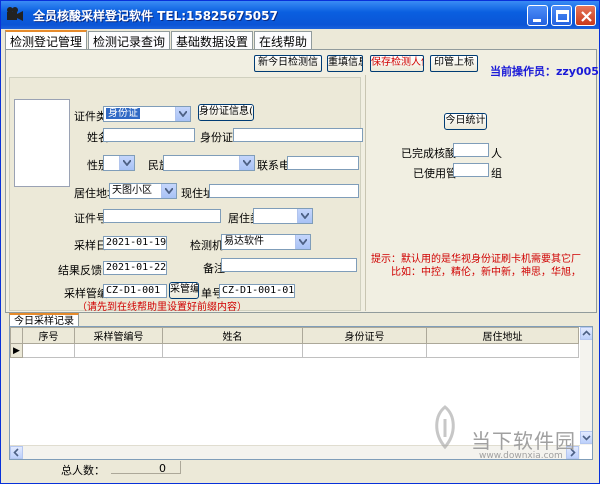  I want to click on cell-name, so click(232, 350).